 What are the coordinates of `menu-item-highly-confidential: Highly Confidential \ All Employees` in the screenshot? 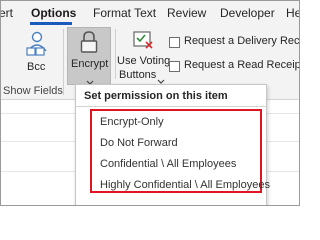 It's located at (185, 185).